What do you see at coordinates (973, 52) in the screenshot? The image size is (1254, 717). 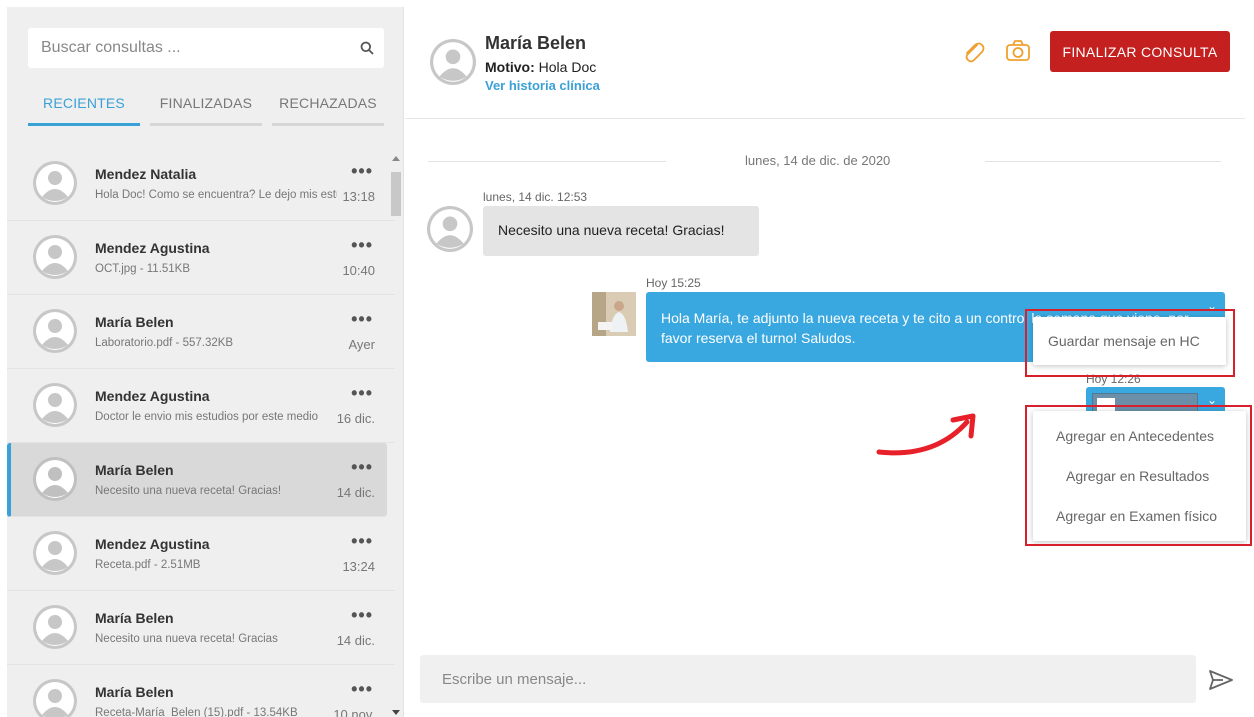 I see `paperclip-icon` at bounding box center [973, 52].